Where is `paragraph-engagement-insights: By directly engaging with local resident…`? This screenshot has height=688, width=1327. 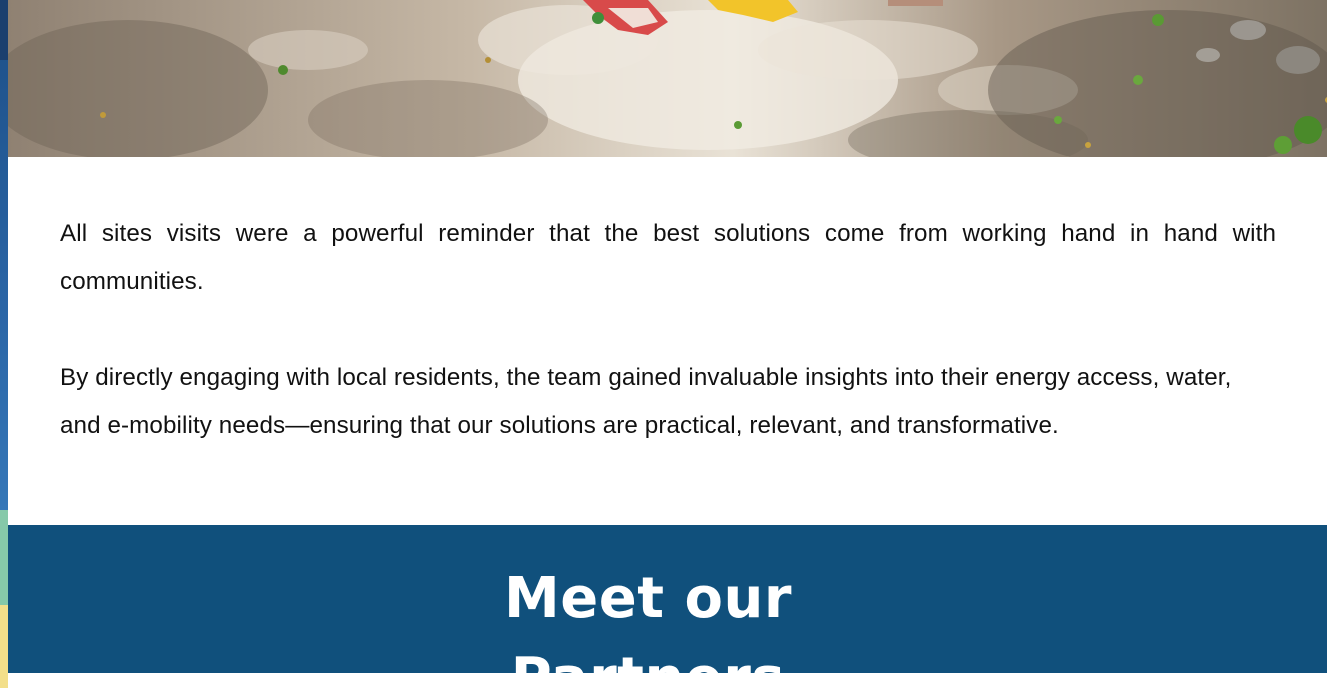
paragraph-engagement-insights: By directly engaging with local resident… is located at coordinates (646, 401).